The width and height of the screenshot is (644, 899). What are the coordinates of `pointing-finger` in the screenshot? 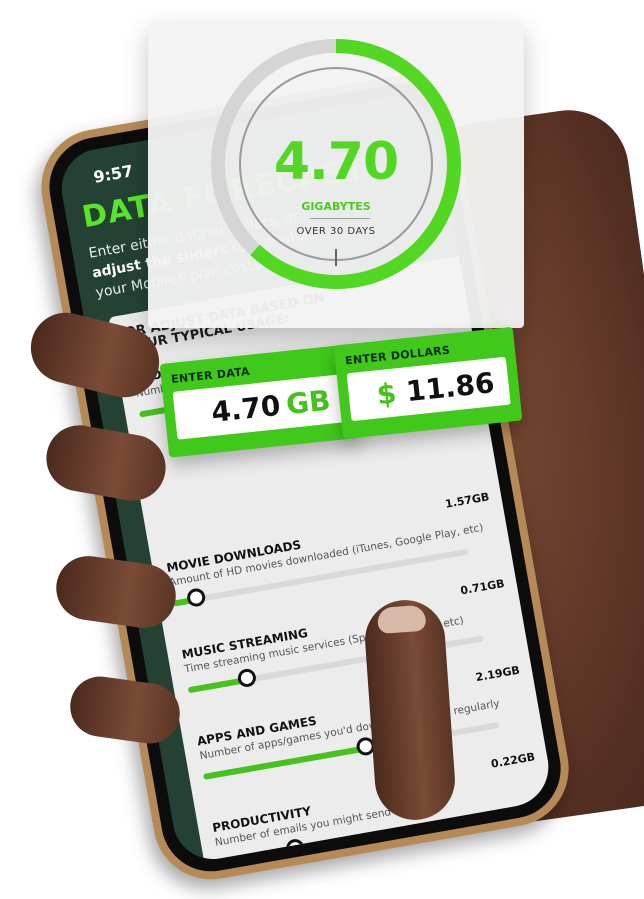 It's located at (410, 710).